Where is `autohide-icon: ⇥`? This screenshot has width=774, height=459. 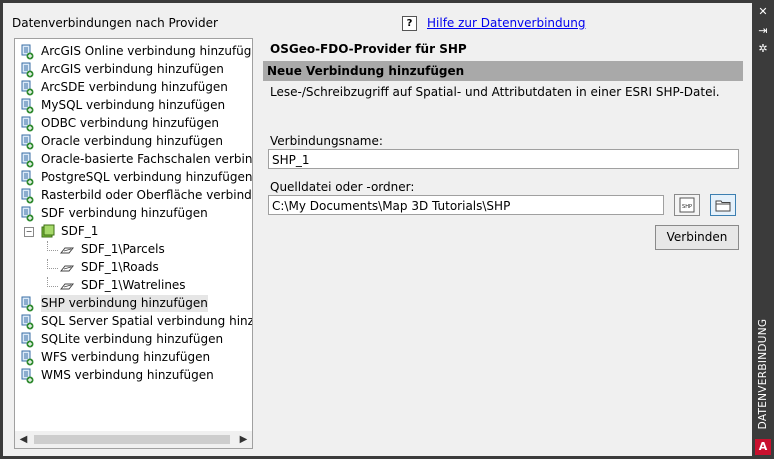 autohide-icon: ⇥ is located at coordinates (763, 31).